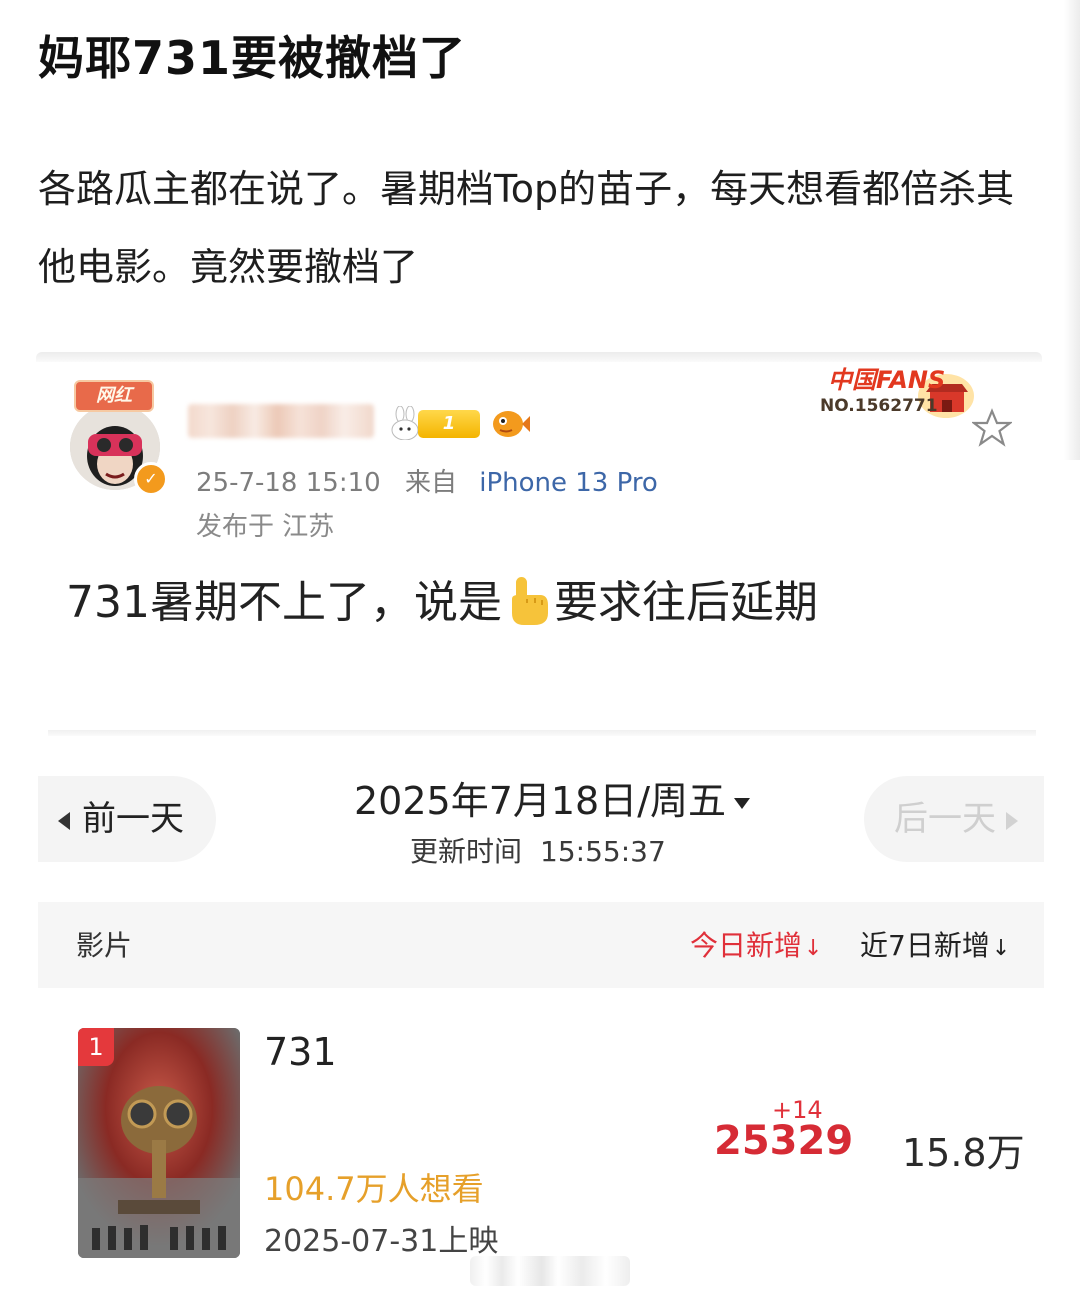 The image size is (1080, 1299). What do you see at coordinates (963, 1153) in the screenshot?
I see `week-new-value: 15.8万` at bounding box center [963, 1153].